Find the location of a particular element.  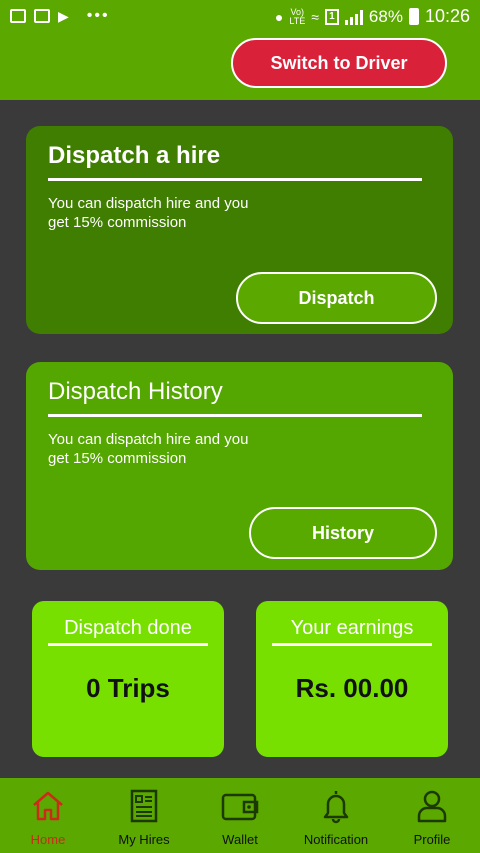

document-icon is located at coordinates (144, 806).